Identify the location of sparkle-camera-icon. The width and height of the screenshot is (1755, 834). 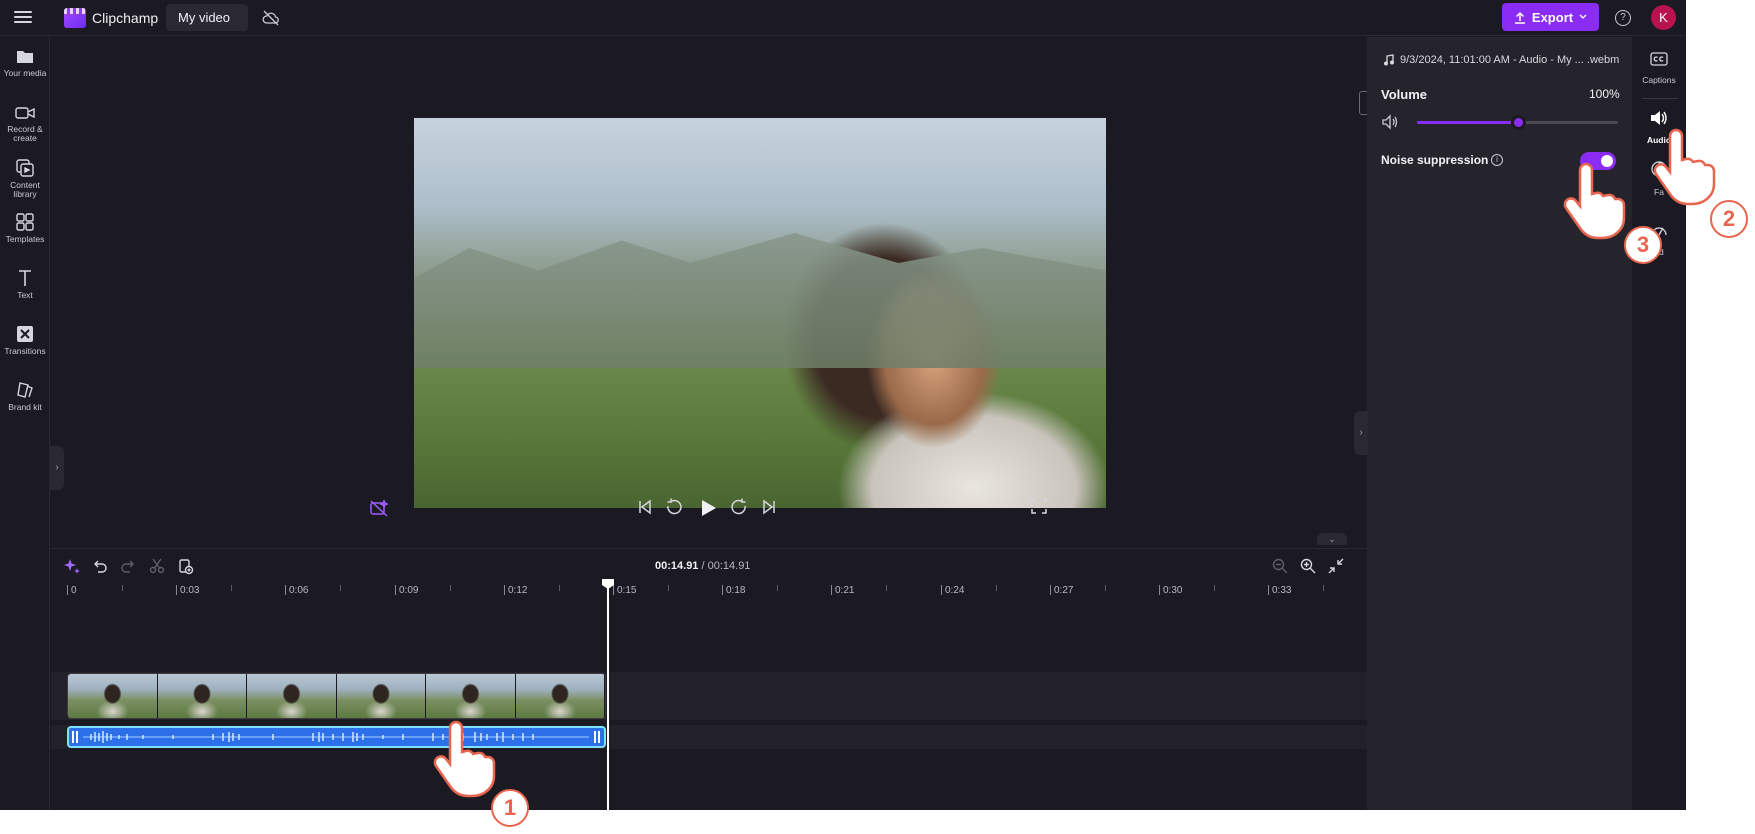
(379, 508).